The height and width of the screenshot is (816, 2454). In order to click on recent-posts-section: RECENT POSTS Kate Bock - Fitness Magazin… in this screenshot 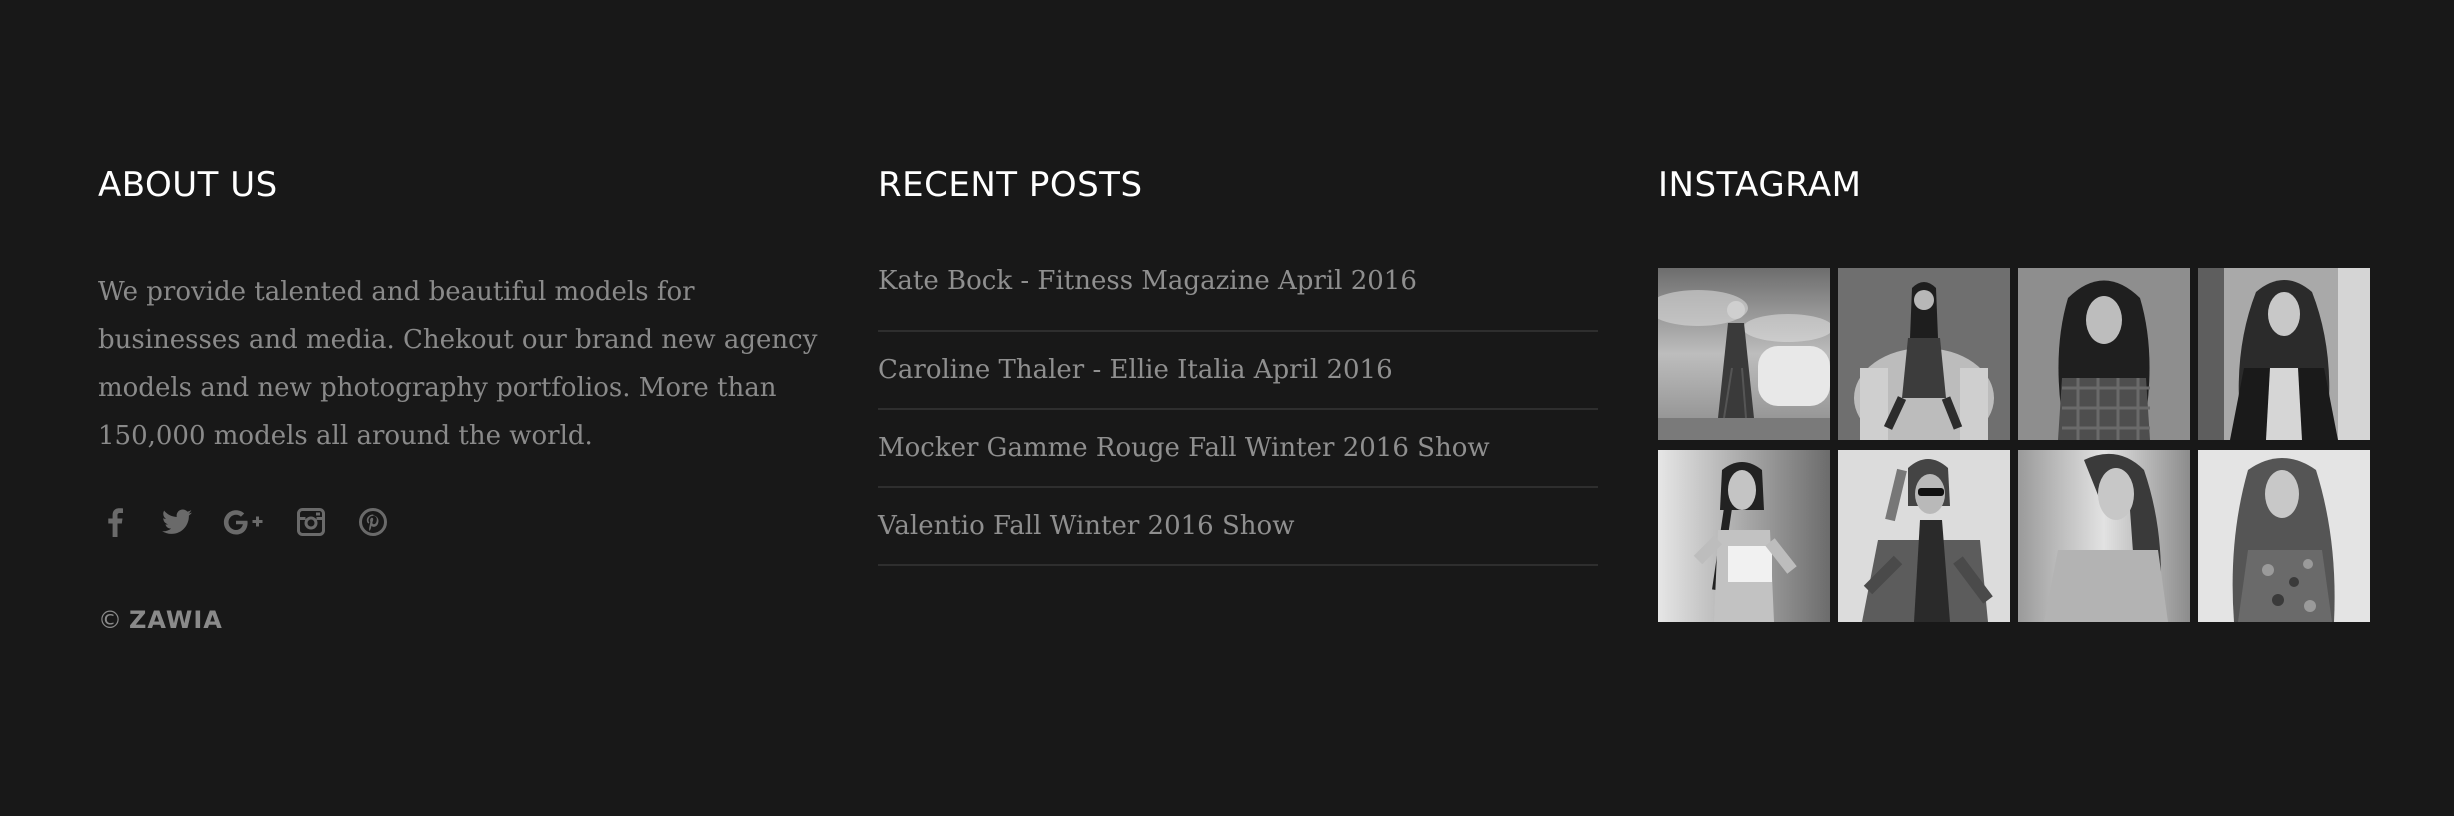, I will do `click(1238, 363)`.